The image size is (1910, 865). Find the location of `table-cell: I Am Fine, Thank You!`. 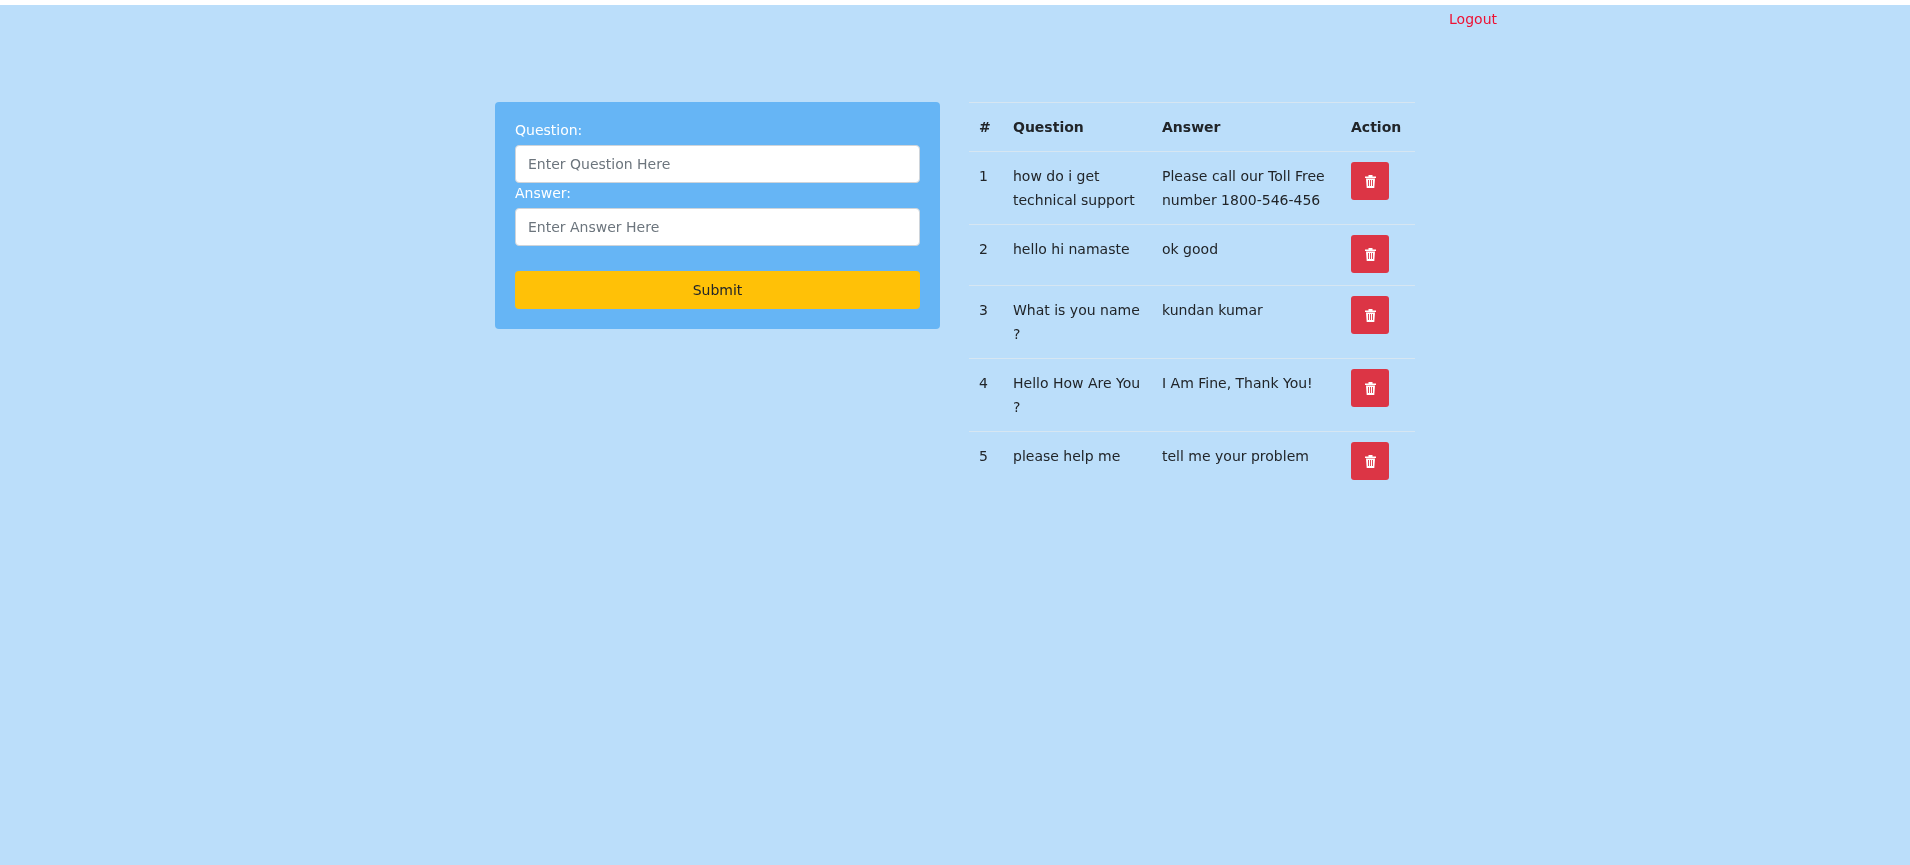

table-cell: I Am Fine, Thank You! is located at coordinates (1246, 395).